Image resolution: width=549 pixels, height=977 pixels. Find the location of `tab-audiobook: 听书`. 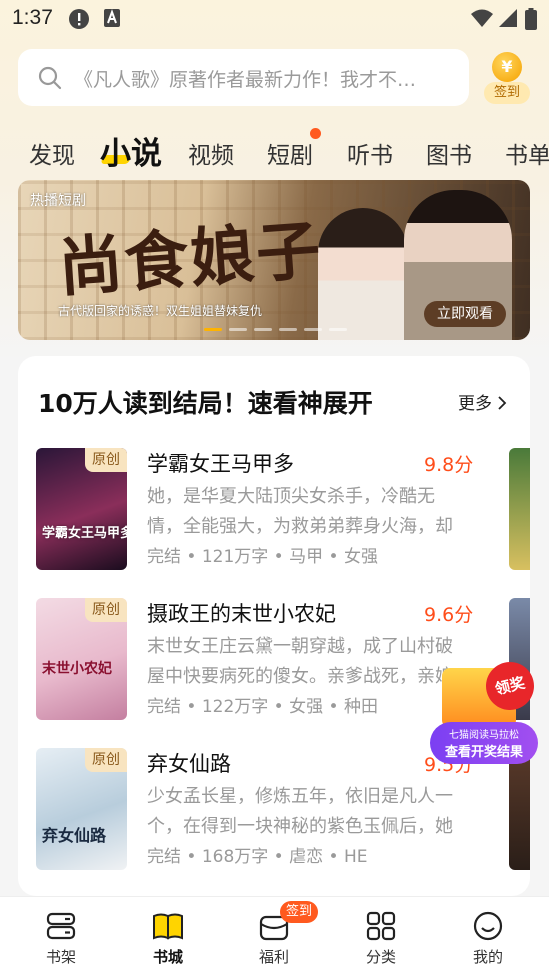

tab-audiobook: 听书 is located at coordinates (370, 153).